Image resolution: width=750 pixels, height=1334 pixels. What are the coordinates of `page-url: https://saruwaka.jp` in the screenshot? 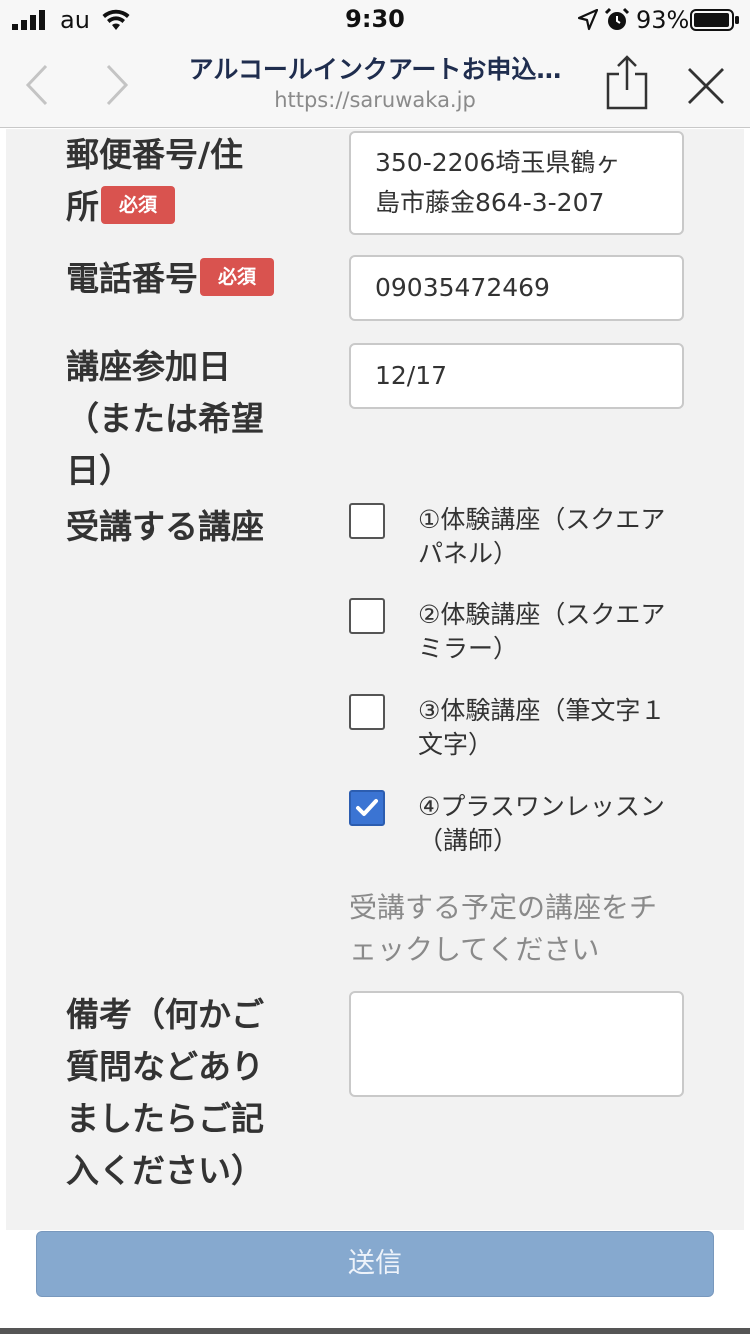 It's located at (375, 100).